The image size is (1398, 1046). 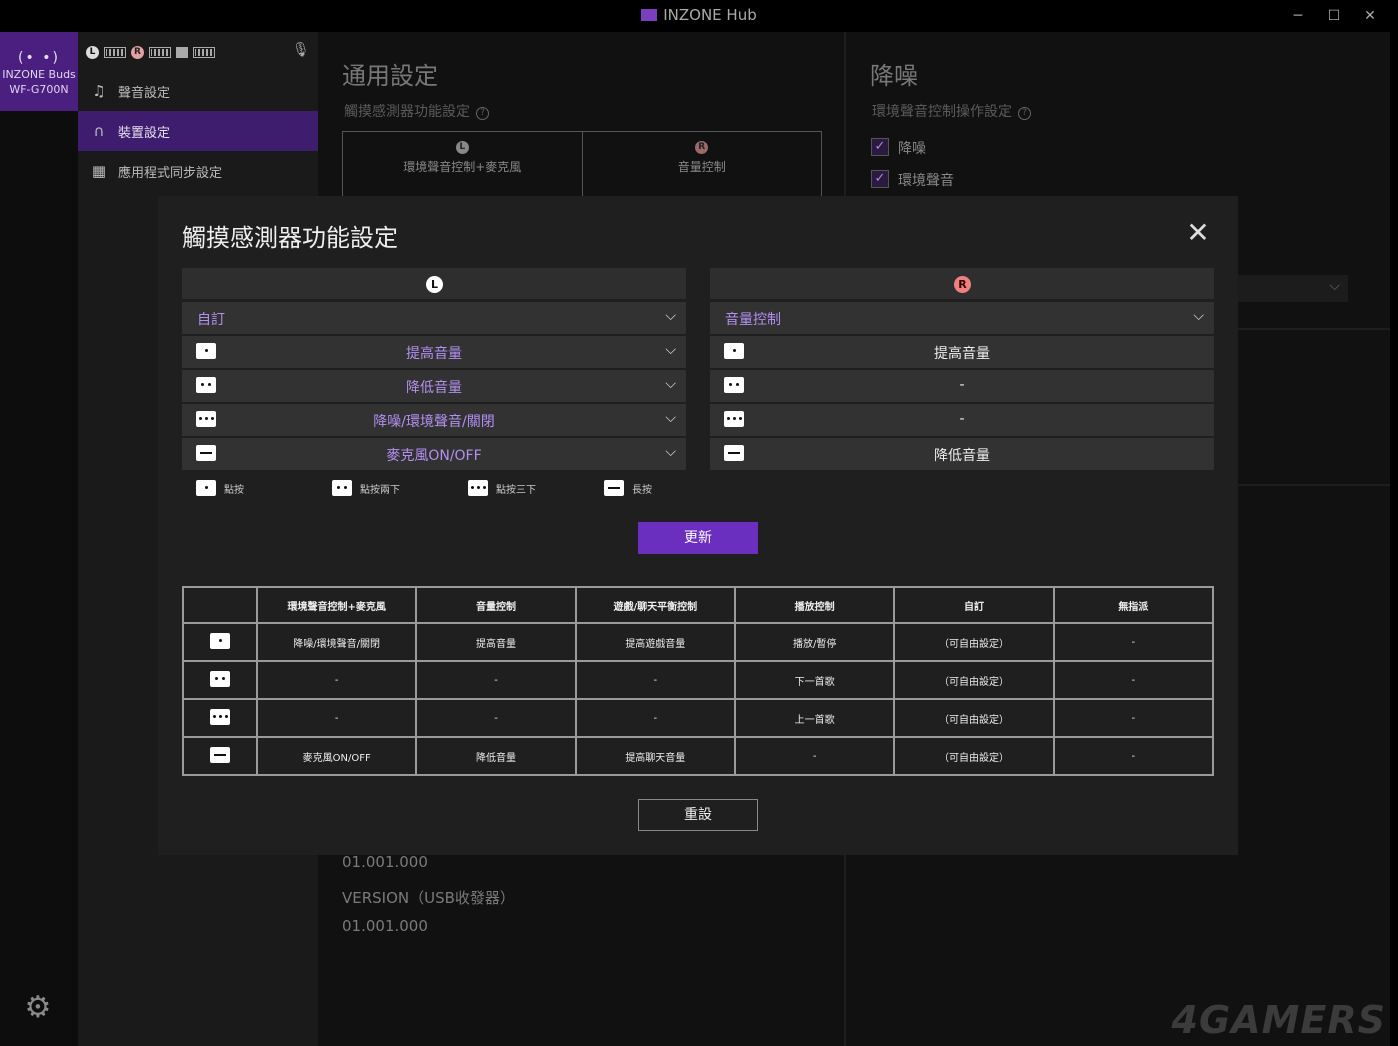 I want to click on reset-button: 重設, so click(x=698, y=815).